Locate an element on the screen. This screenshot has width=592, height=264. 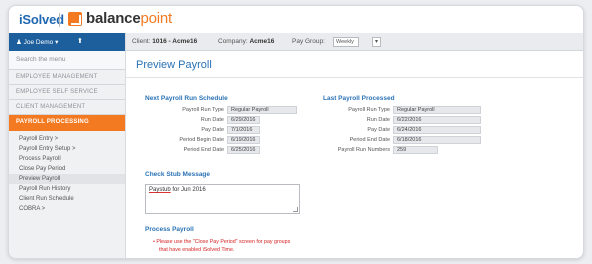
next-run-heading: Next Payroll Run Schedule is located at coordinates (186, 98).